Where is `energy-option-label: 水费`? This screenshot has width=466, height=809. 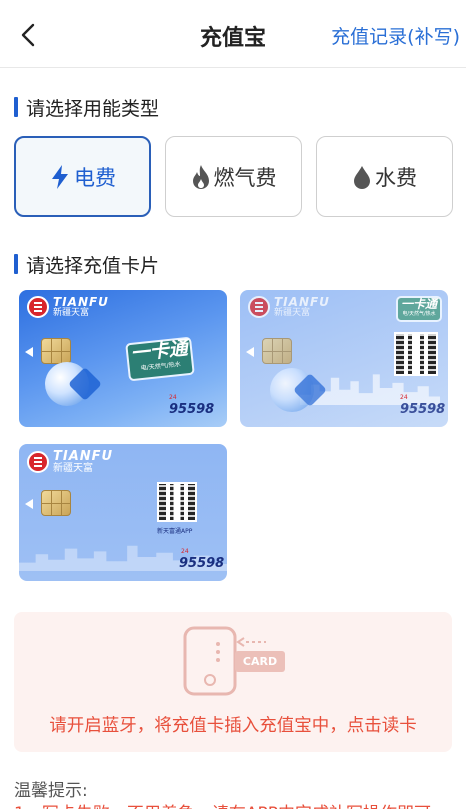
energy-option-label: 水费 is located at coordinates (396, 177).